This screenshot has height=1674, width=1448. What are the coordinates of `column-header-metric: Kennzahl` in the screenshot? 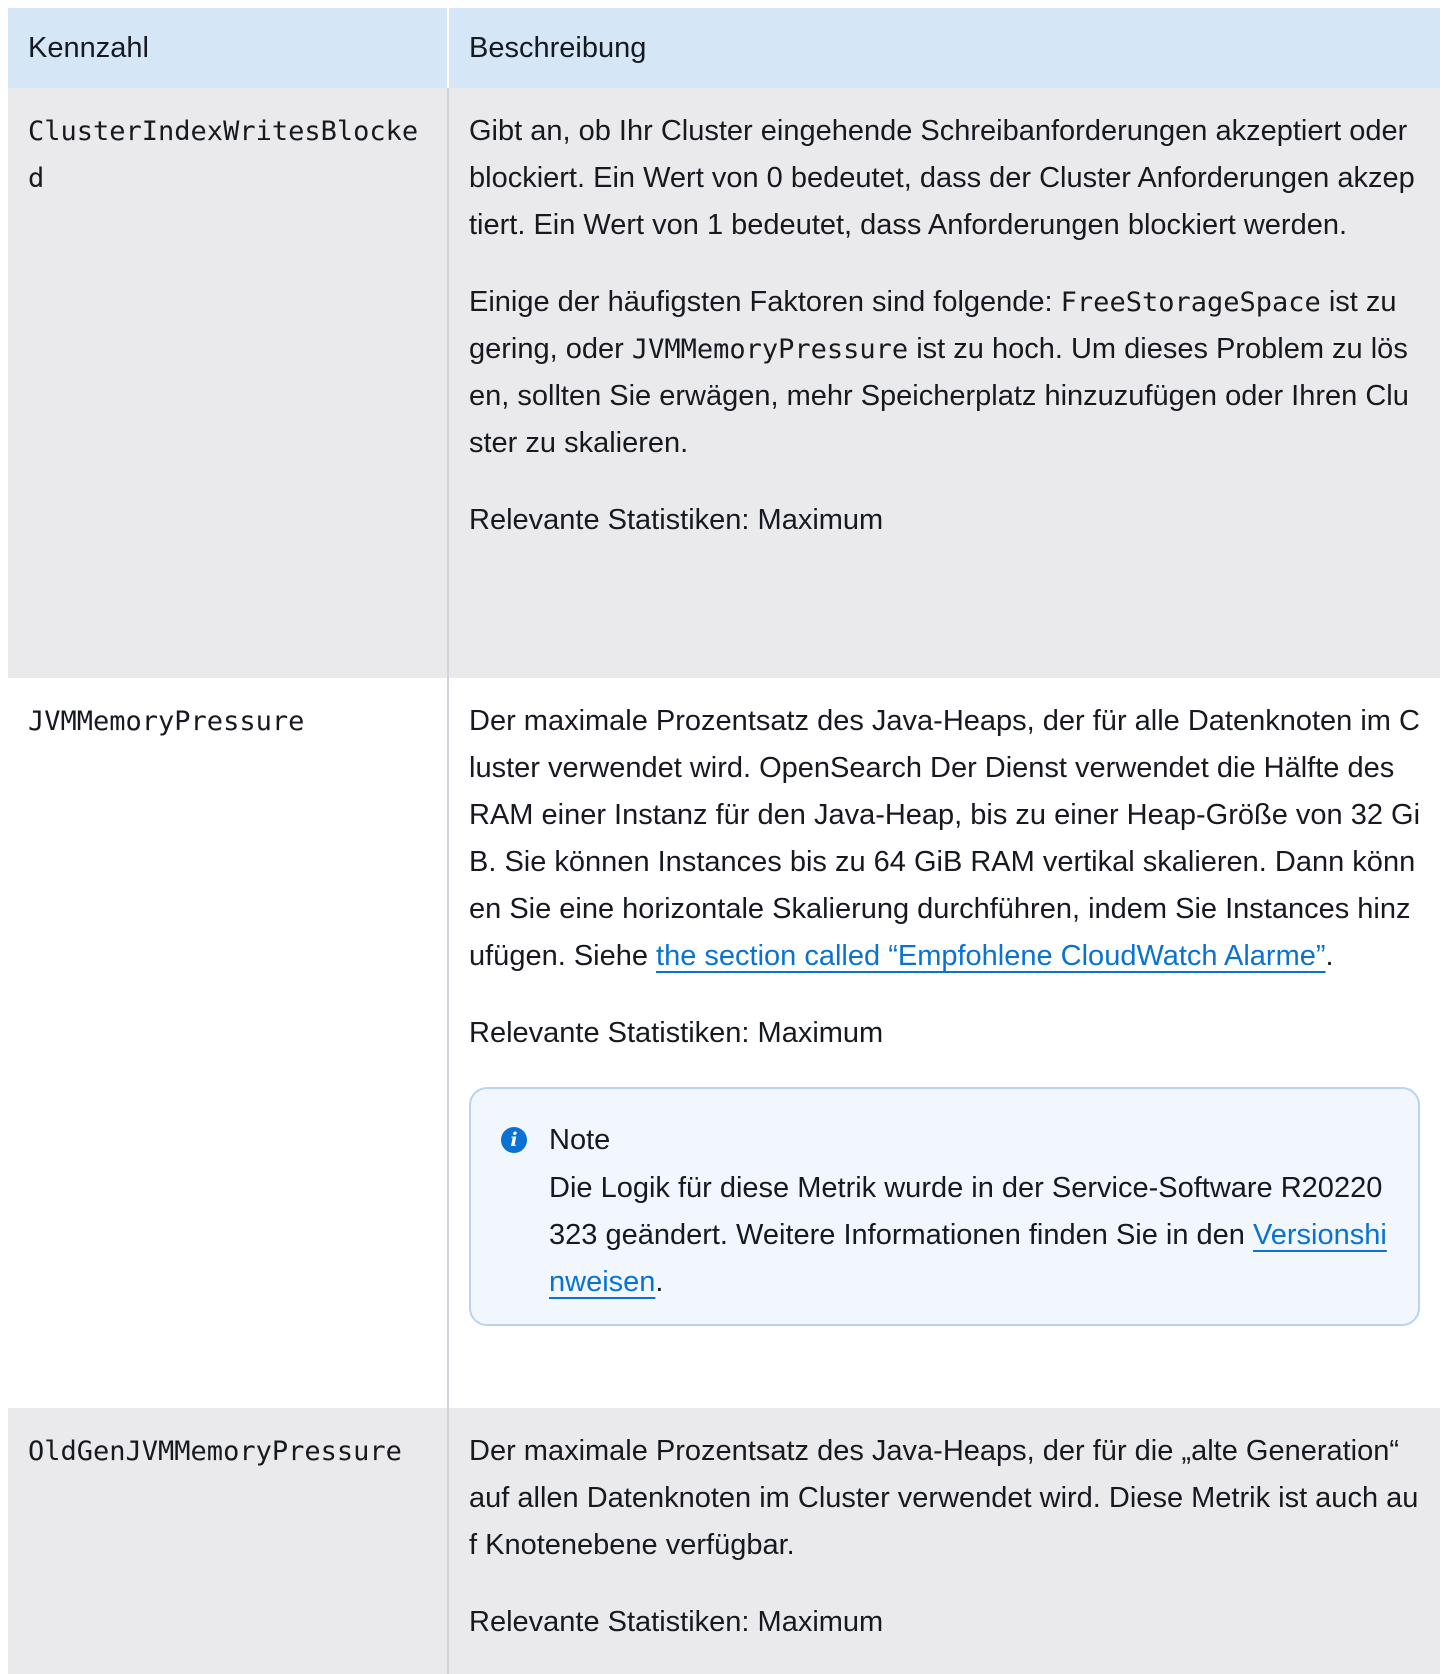 It's located at (228, 48).